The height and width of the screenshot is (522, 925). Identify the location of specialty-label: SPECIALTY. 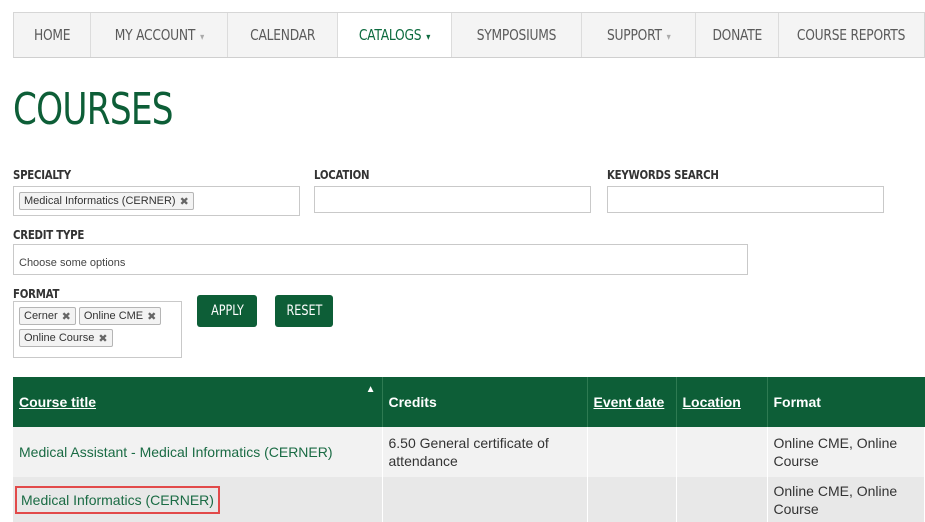
(42, 175).